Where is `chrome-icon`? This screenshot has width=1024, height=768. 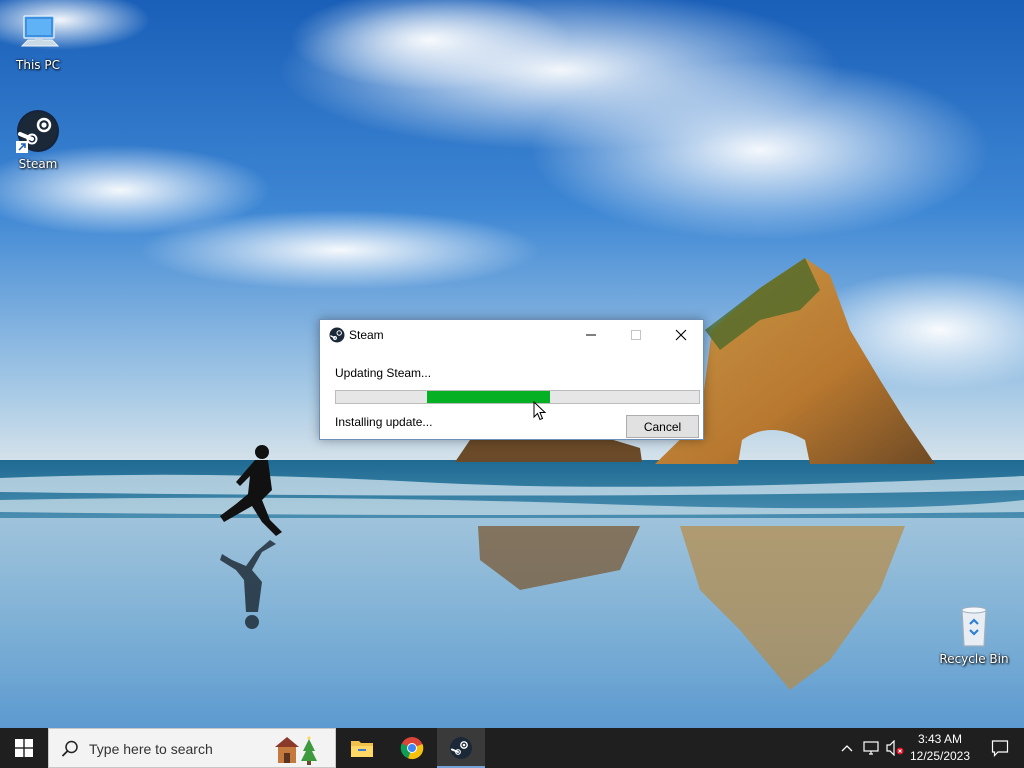
chrome-icon is located at coordinates (412, 748).